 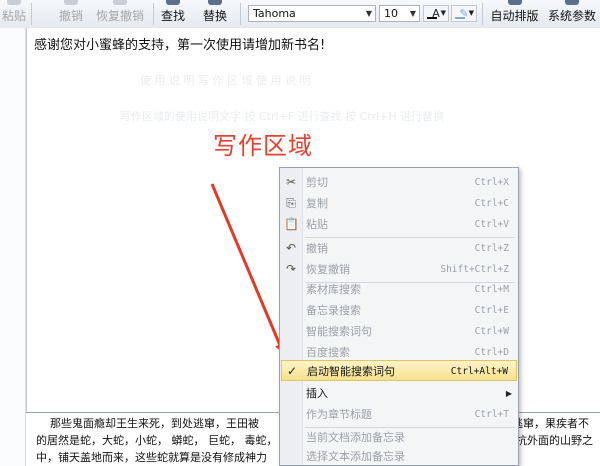 What do you see at coordinates (399, 331) in the screenshot?
I see `menu-item-smart-search: 智能搜索词句 Ctrl+W` at bounding box center [399, 331].